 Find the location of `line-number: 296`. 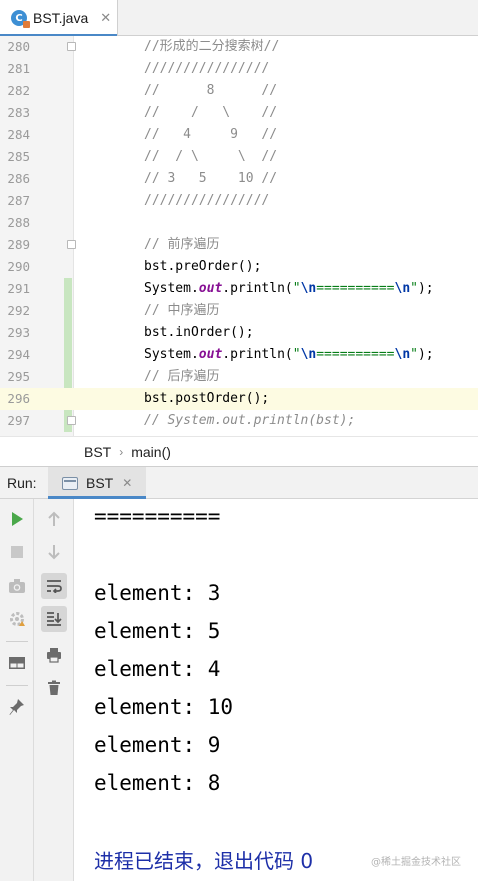

line-number: 296 is located at coordinates (18, 398).